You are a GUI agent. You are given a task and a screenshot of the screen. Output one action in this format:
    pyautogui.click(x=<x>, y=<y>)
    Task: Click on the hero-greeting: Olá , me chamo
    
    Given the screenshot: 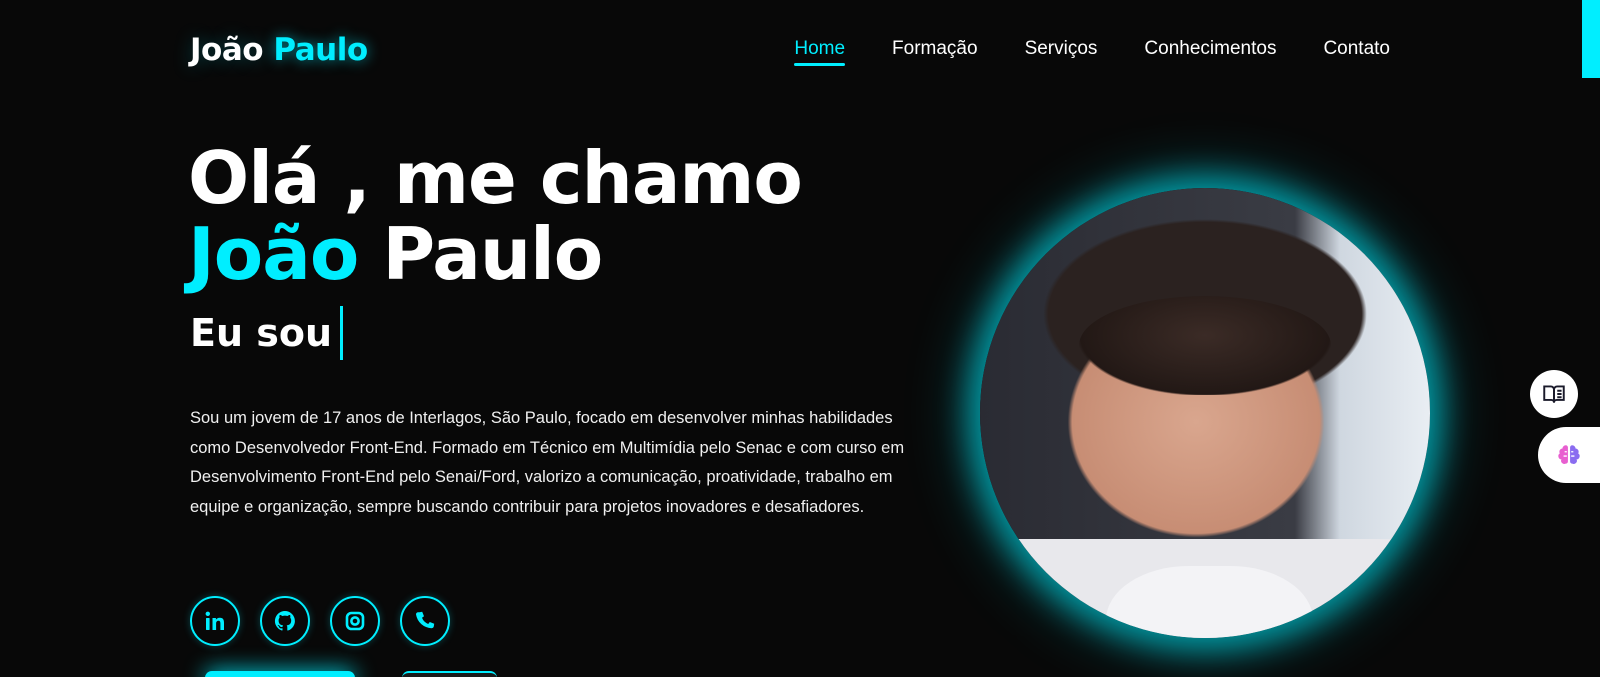 What is the action you would take?
    pyautogui.click(x=495, y=178)
    